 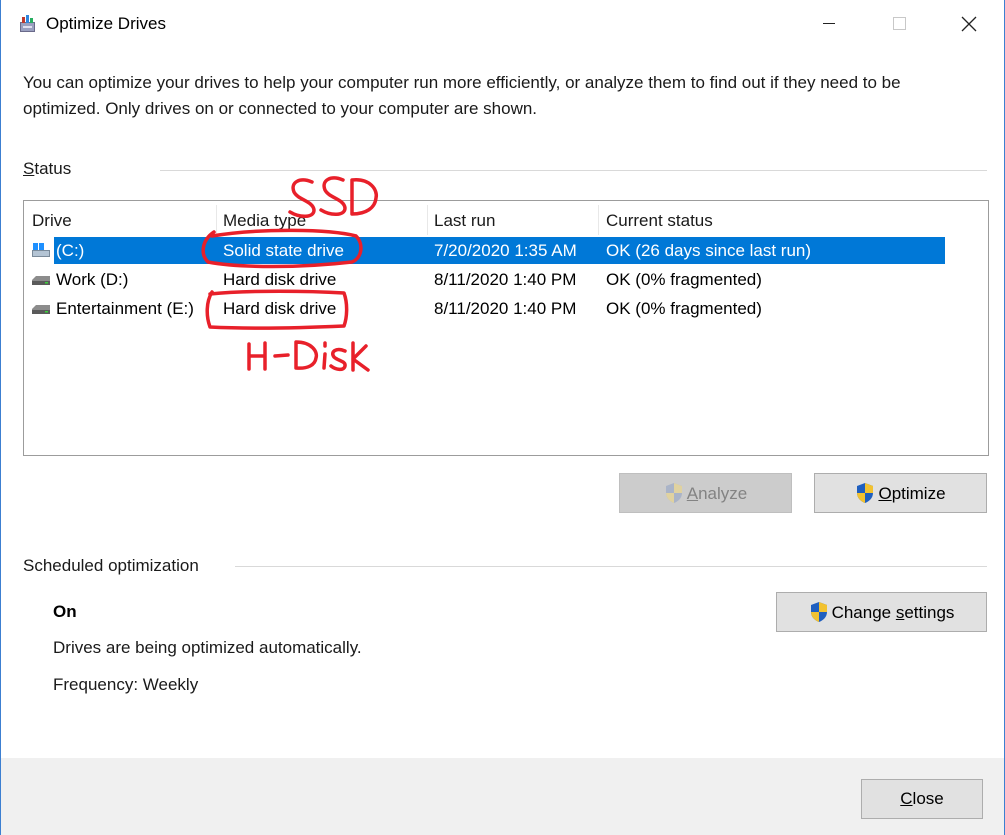 I want to click on column-header-current-status: Current status, so click(x=659, y=221).